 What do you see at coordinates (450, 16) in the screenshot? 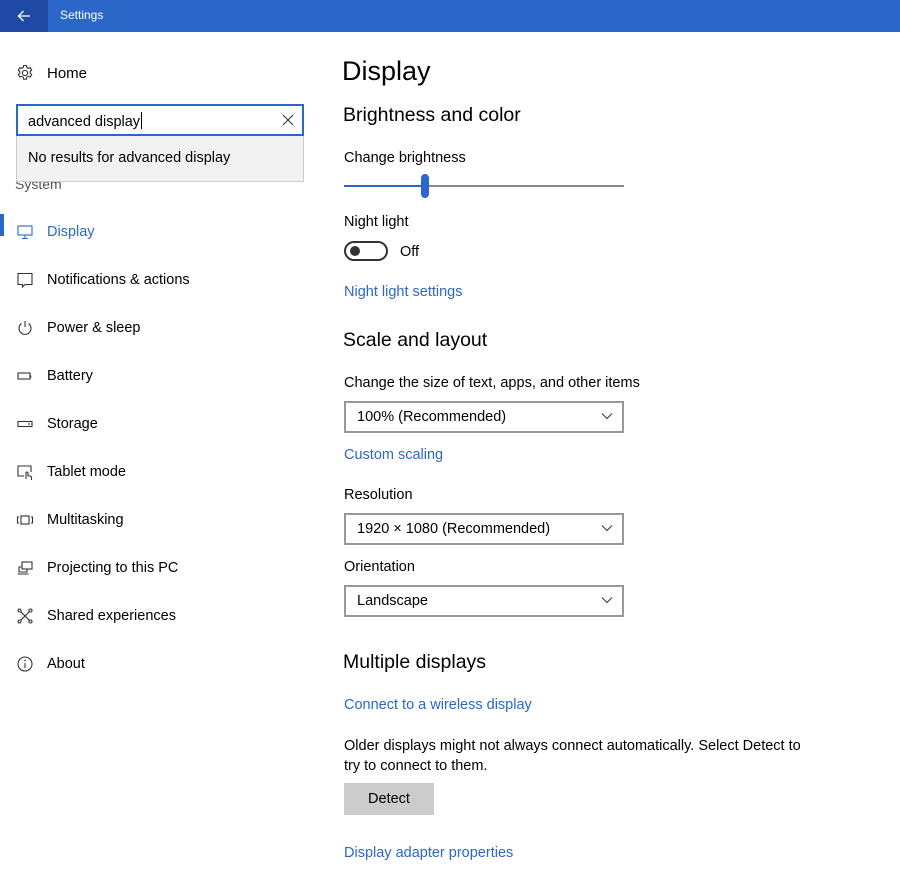
I see `title-bar: Settings` at bounding box center [450, 16].